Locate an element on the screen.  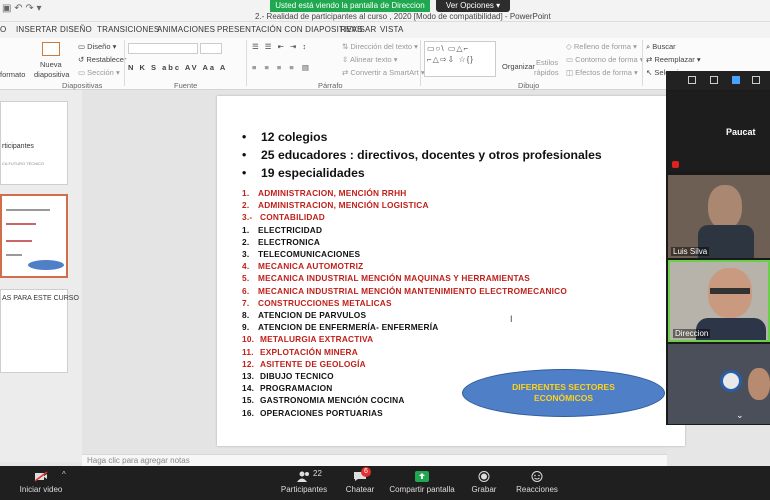
sectors-callout: DIFERENTES SECTORES ECONÓMICOS is located at coordinates (563, 393).